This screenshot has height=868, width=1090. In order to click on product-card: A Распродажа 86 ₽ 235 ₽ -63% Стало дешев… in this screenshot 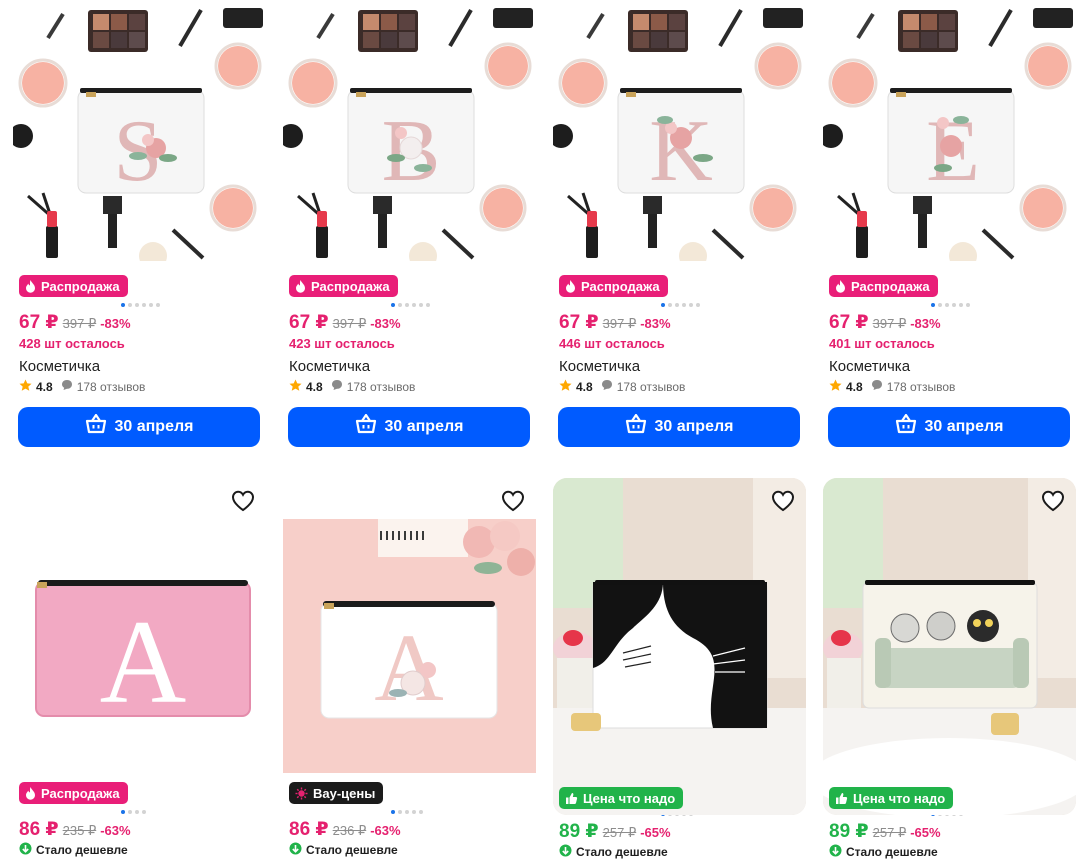, I will do `click(139, 668)`.